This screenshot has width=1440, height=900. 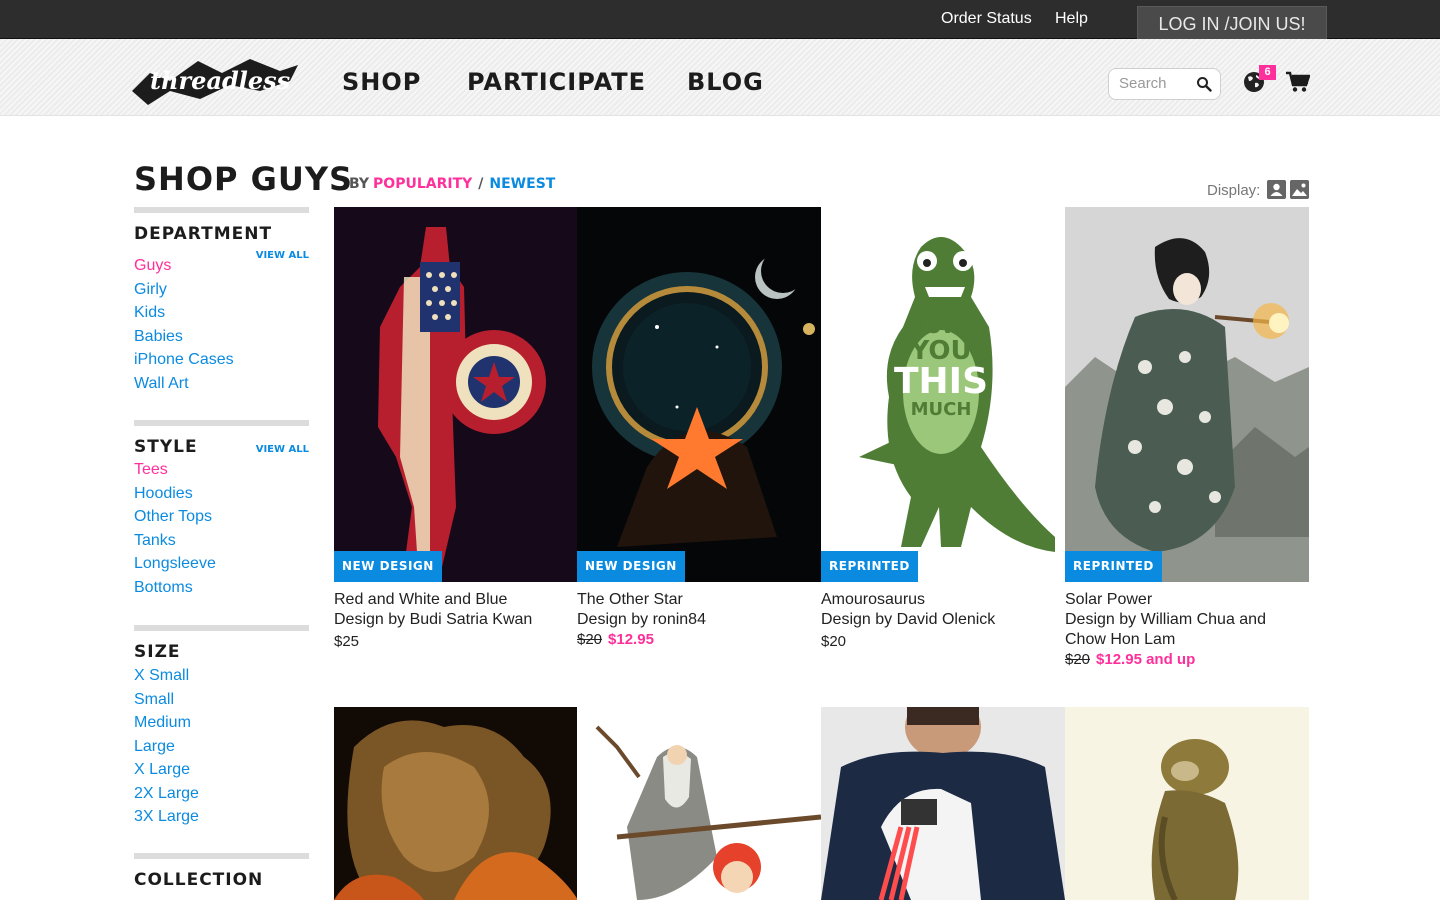 What do you see at coordinates (221, 520) in the screenshot?
I see `style-item-other-tops: Other Tops` at bounding box center [221, 520].